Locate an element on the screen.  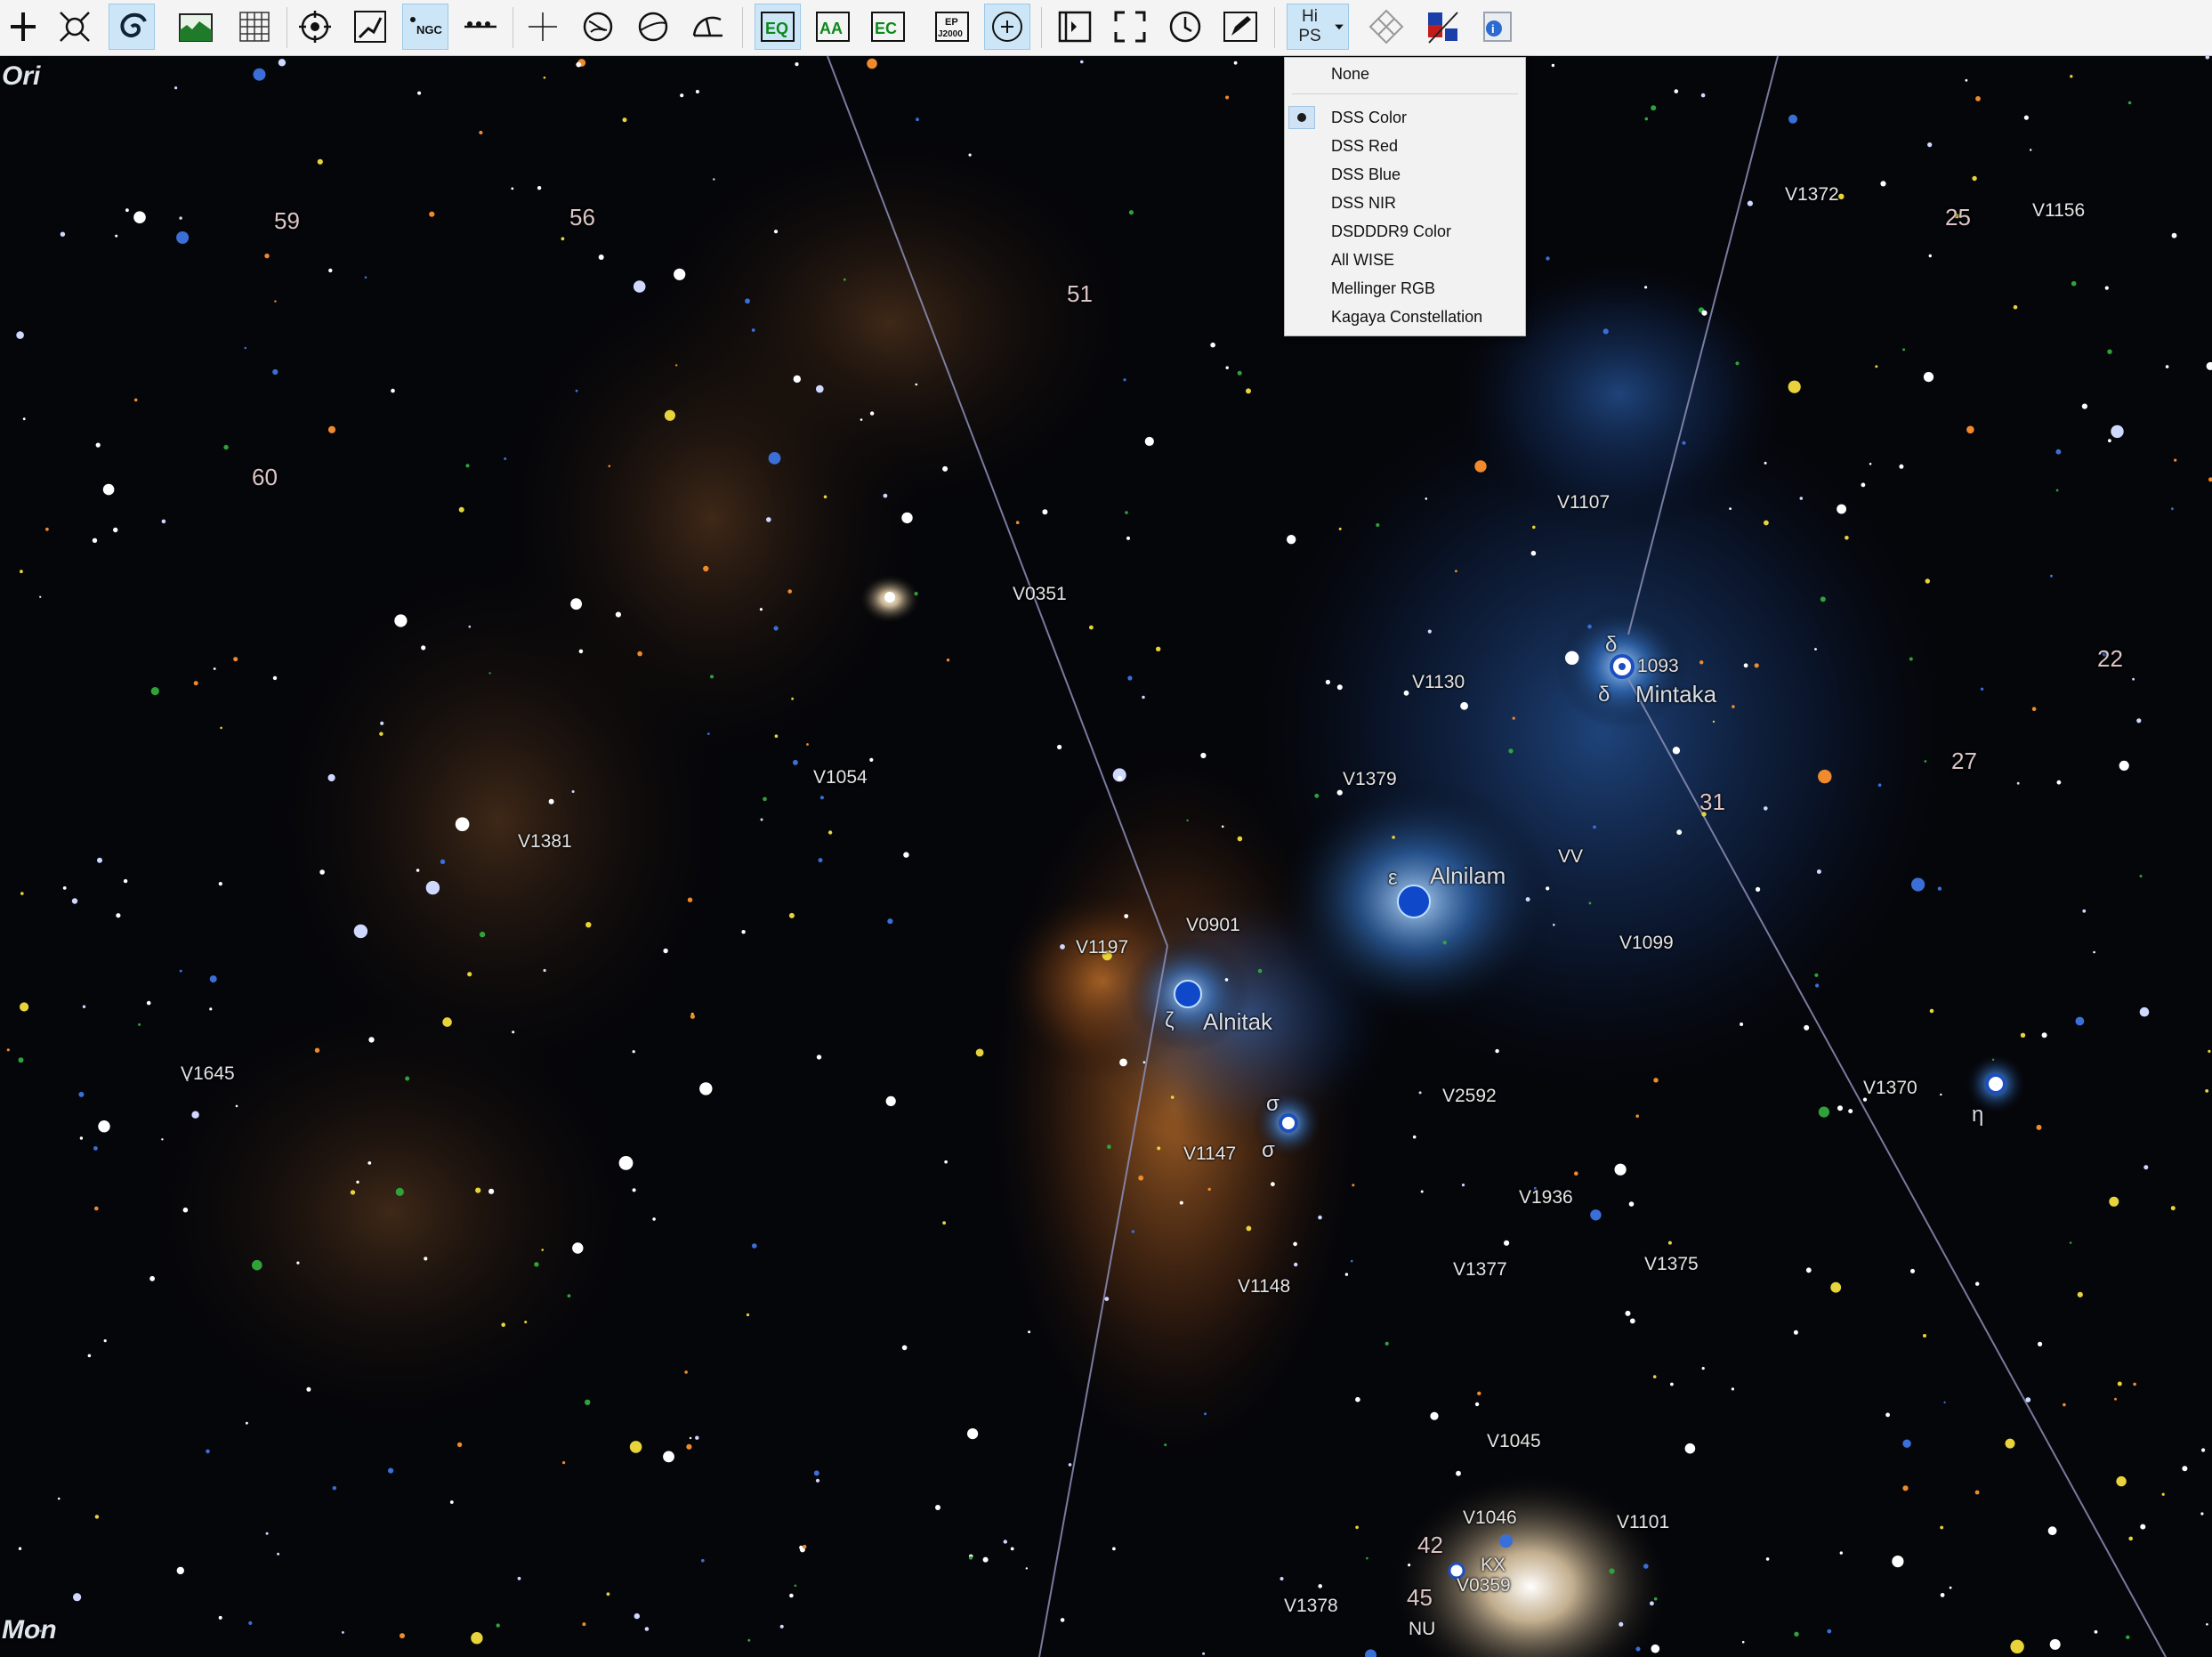
overlay-button is located at coordinates (1443, 27).